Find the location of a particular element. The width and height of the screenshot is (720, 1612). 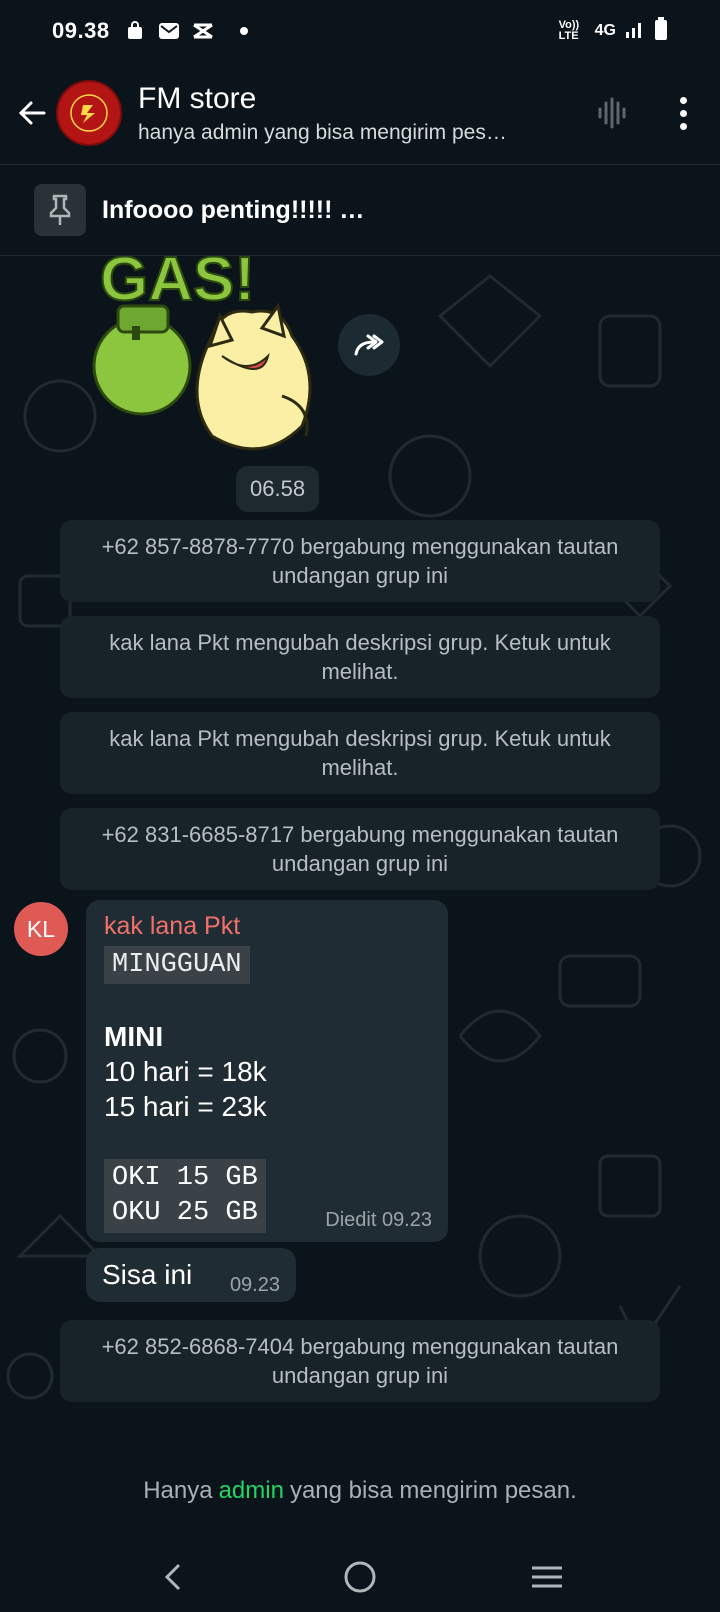

sticker-time: 06.58 is located at coordinates (278, 489).